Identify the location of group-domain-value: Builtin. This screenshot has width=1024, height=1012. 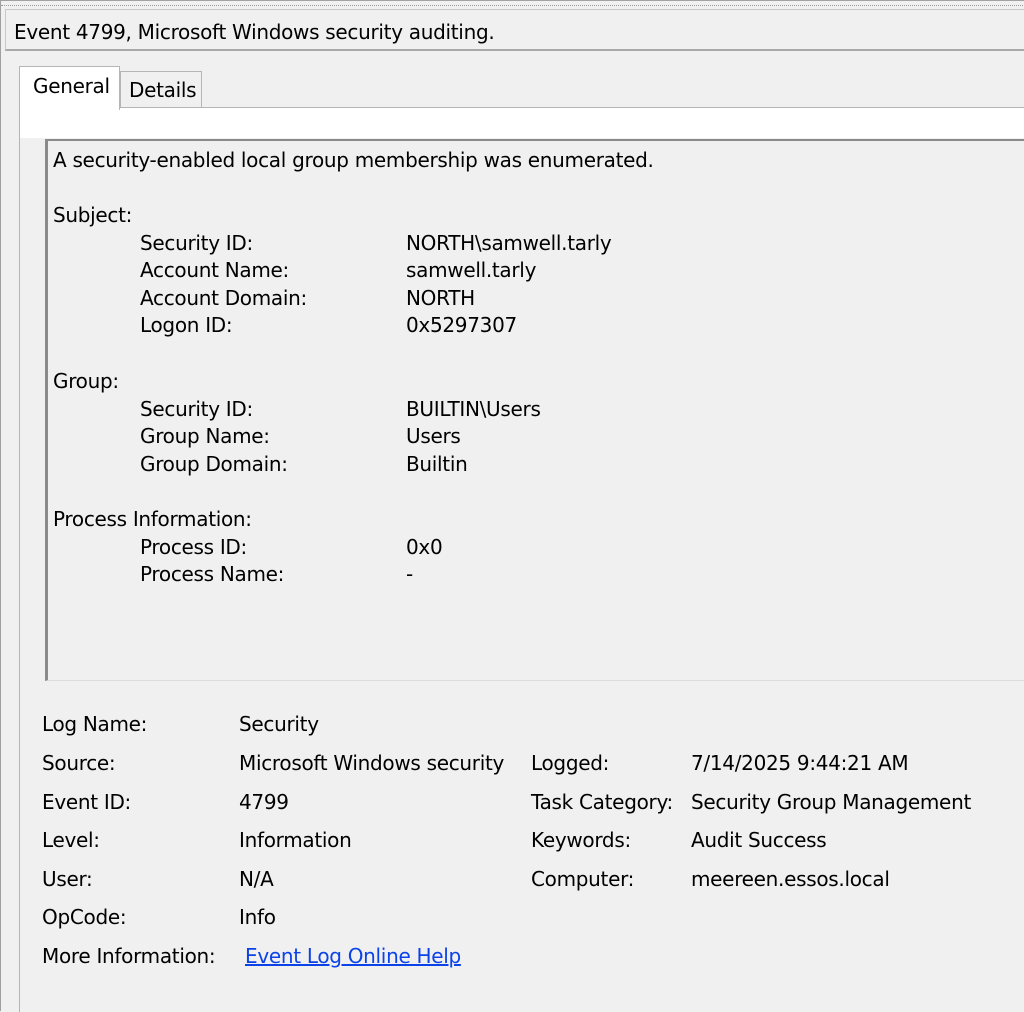
(437, 464).